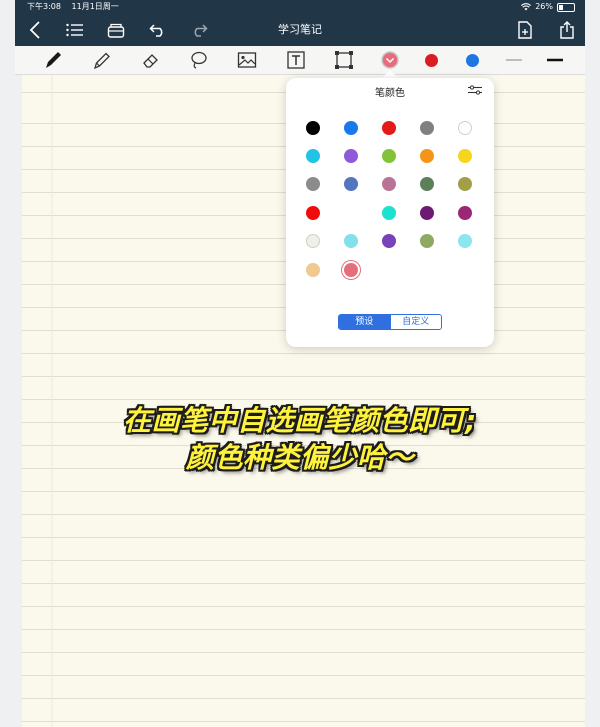 This screenshot has height=727, width=600. I want to click on palette-mode-toggle: 预设 自定义, so click(390, 322).